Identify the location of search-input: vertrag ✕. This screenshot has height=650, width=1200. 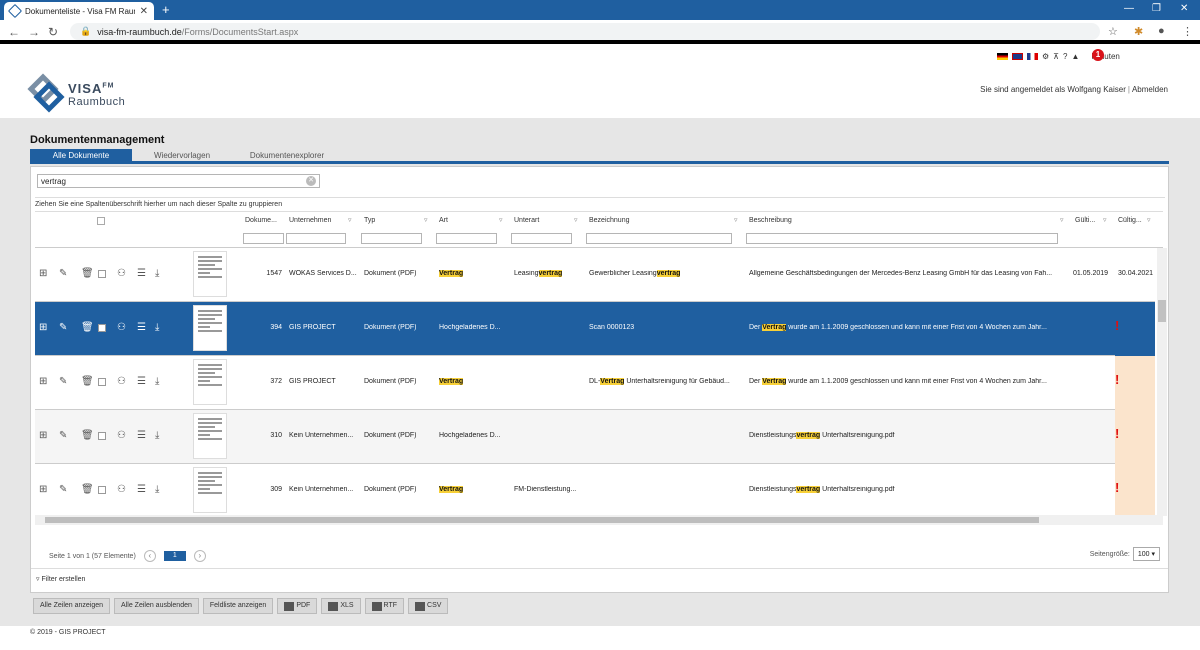
(178, 181).